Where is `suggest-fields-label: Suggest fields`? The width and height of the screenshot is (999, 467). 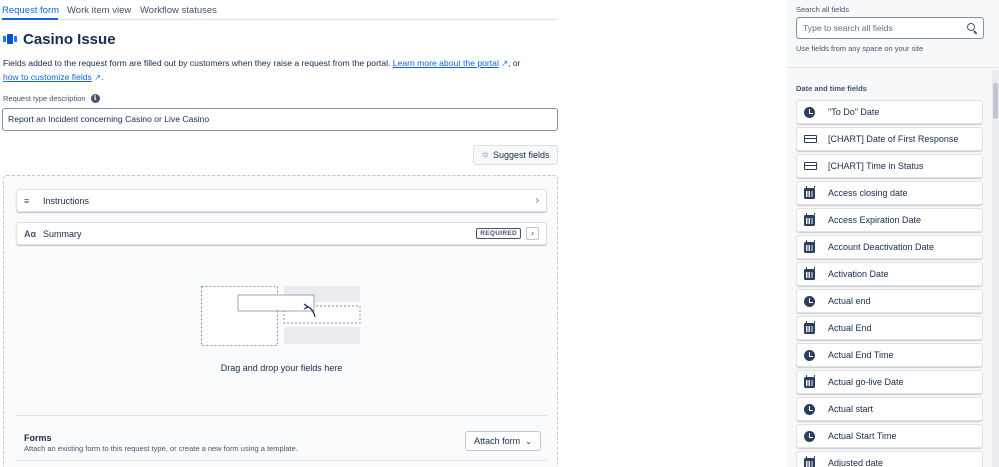
suggest-fields-label: Suggest fields is located at coordinates (521, 155).